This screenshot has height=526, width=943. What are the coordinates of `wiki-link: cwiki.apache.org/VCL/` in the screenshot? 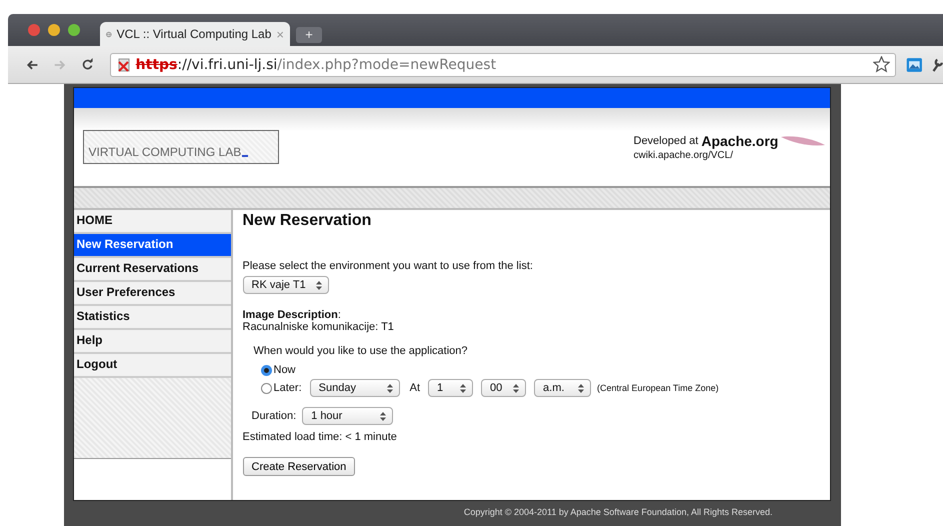 It's located at (683, 155).